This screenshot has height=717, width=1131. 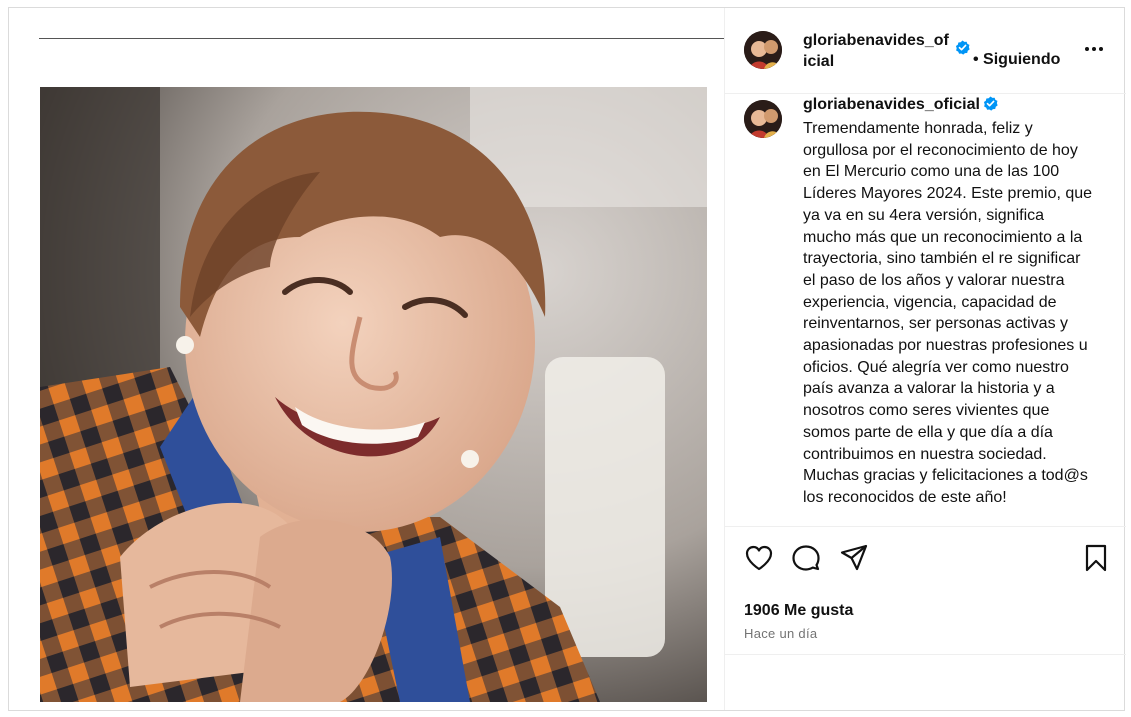 I want to click on more-horizontal-icon, so click(x=1094, y=49).